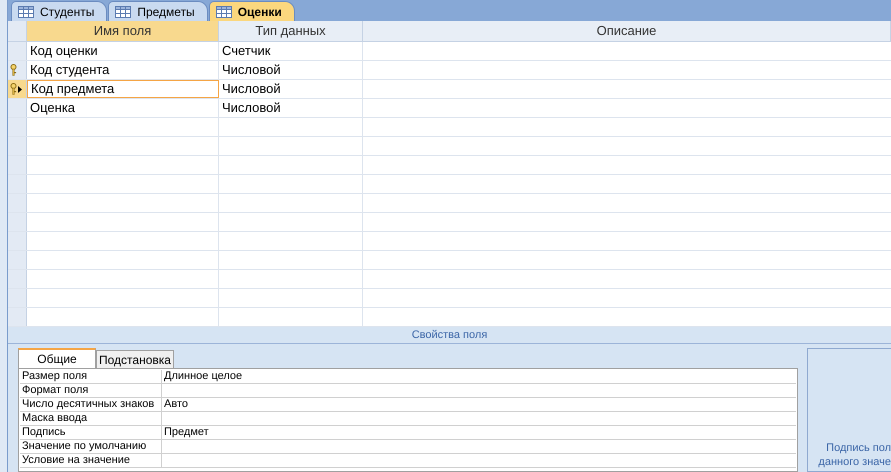 This screenshot has width=891, height=472. I want to click on column-header: Описание, so click(627, 31).